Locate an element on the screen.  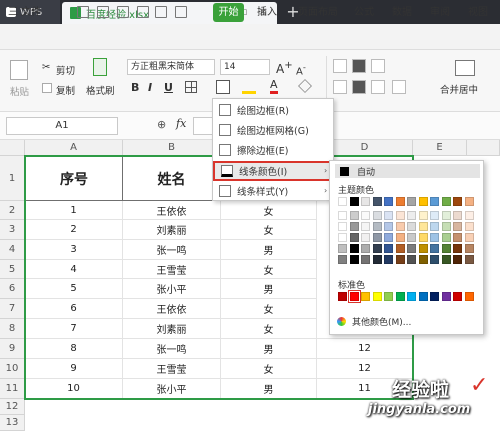
row-header: 8 is located at coordinates (12, 329).